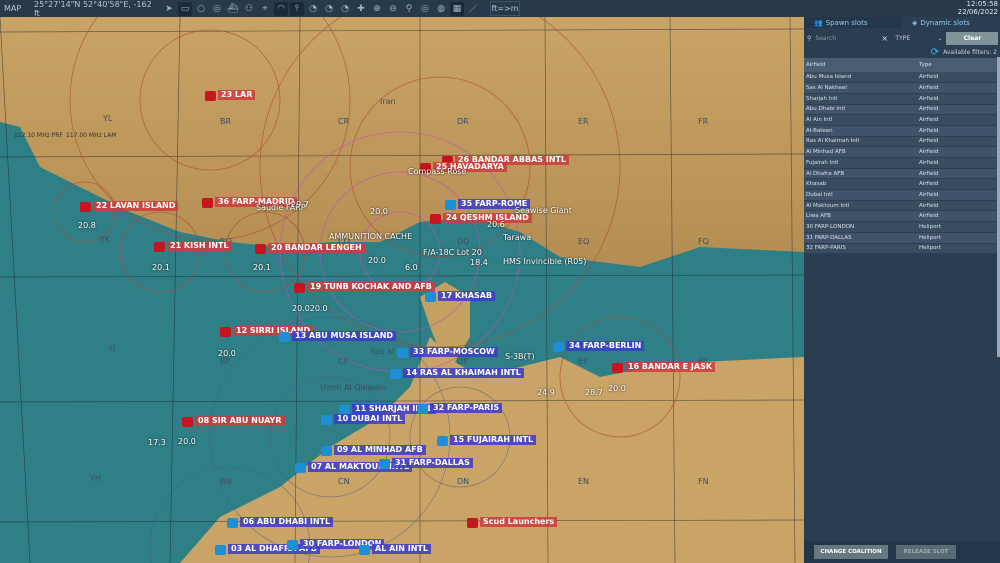 The image size is (1000, 563). I want to click on compass-icon: ◎, so click(425, 9).